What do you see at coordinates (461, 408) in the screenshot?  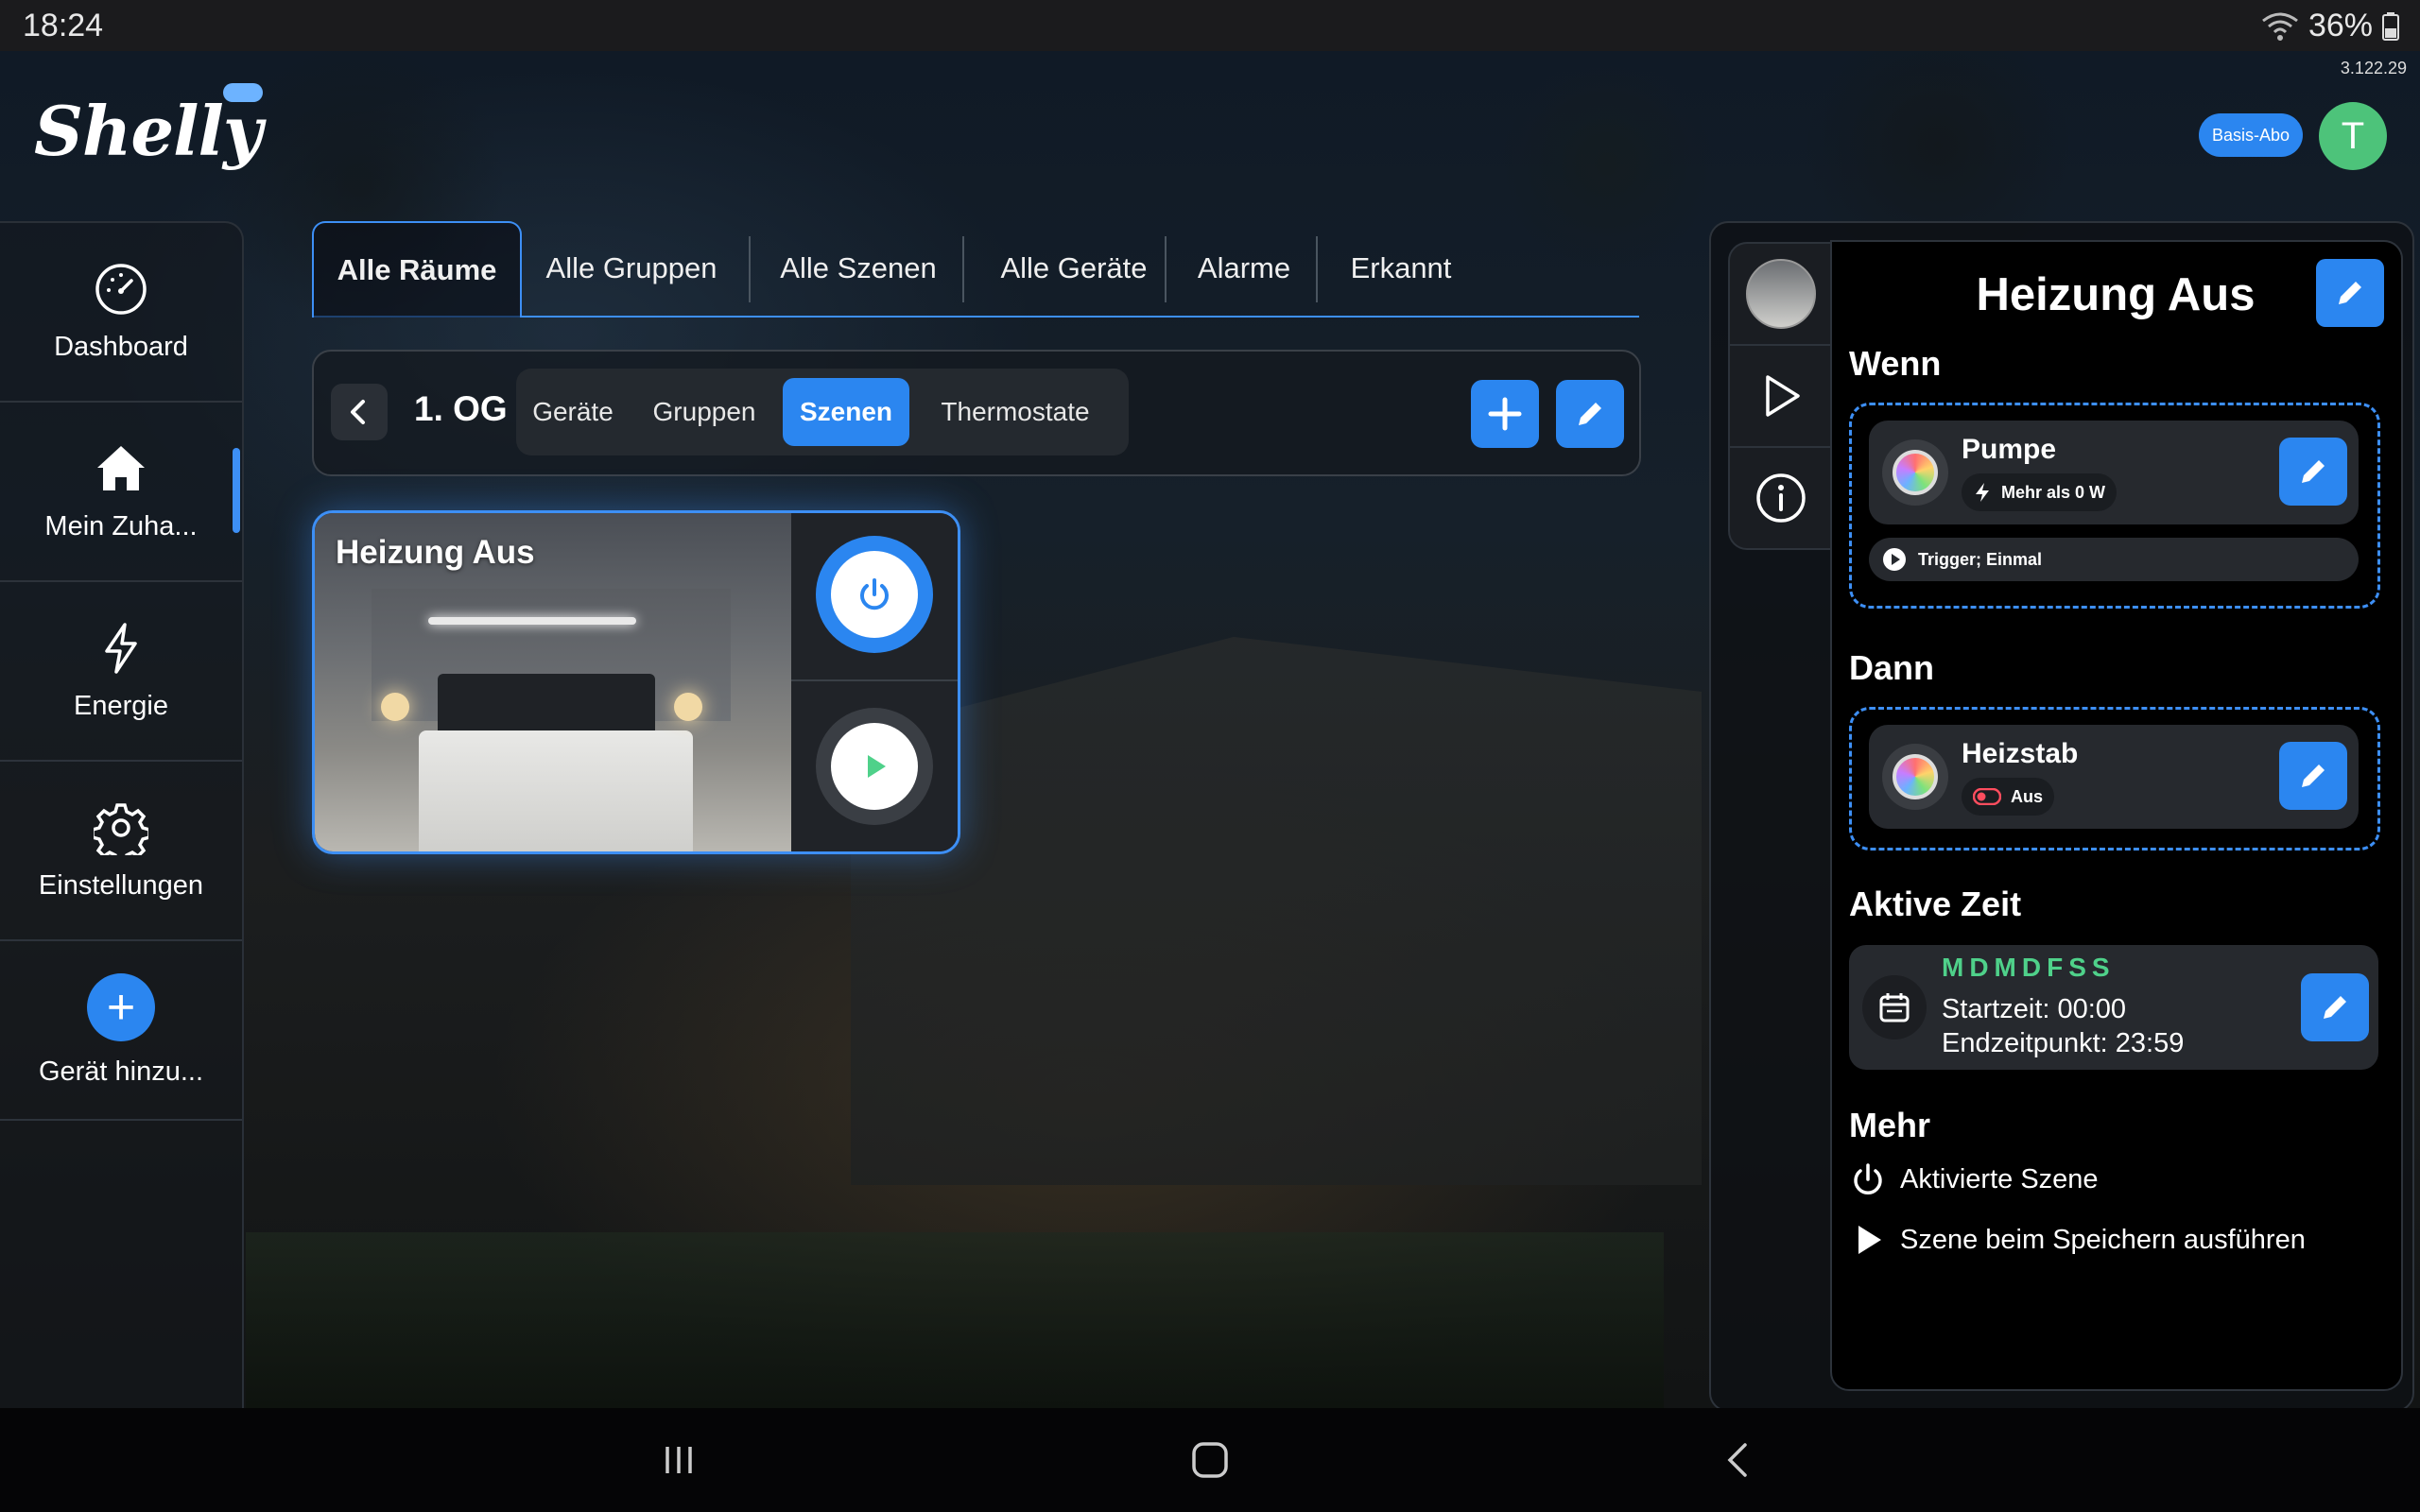 I see `room-title: 1. OG` at bounding box center [461, 408].